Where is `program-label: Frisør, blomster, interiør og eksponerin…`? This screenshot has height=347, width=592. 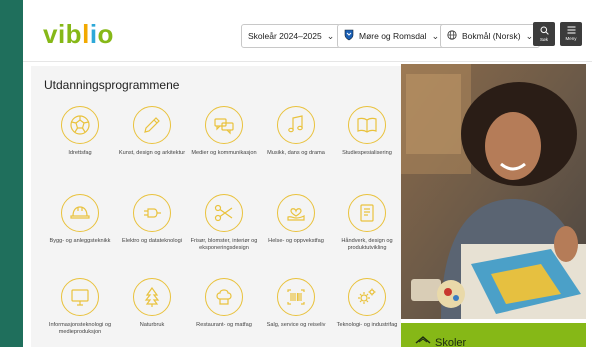
program-label: Frisør, blomster, interiør og eksponerin… is located at coordinates (224, 244).